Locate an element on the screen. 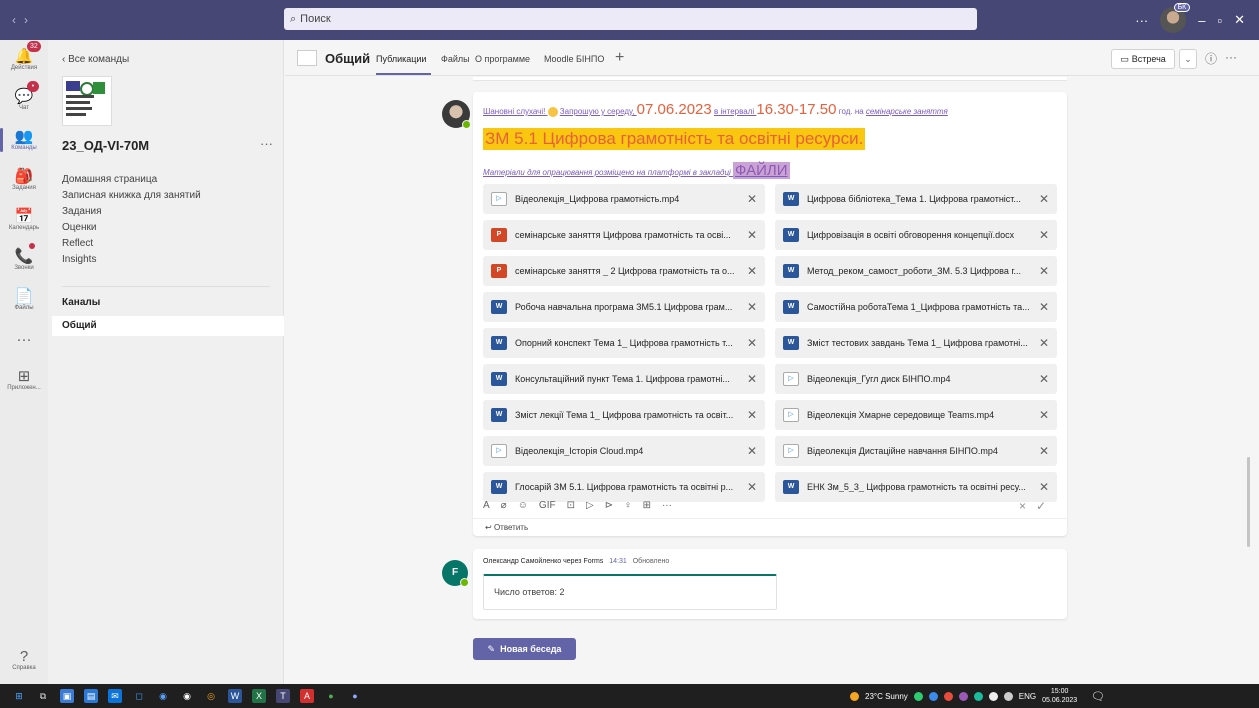 The width and height of the screenshot is (1259, 708). tray-purple-icon is located at coordinates (963, 696).